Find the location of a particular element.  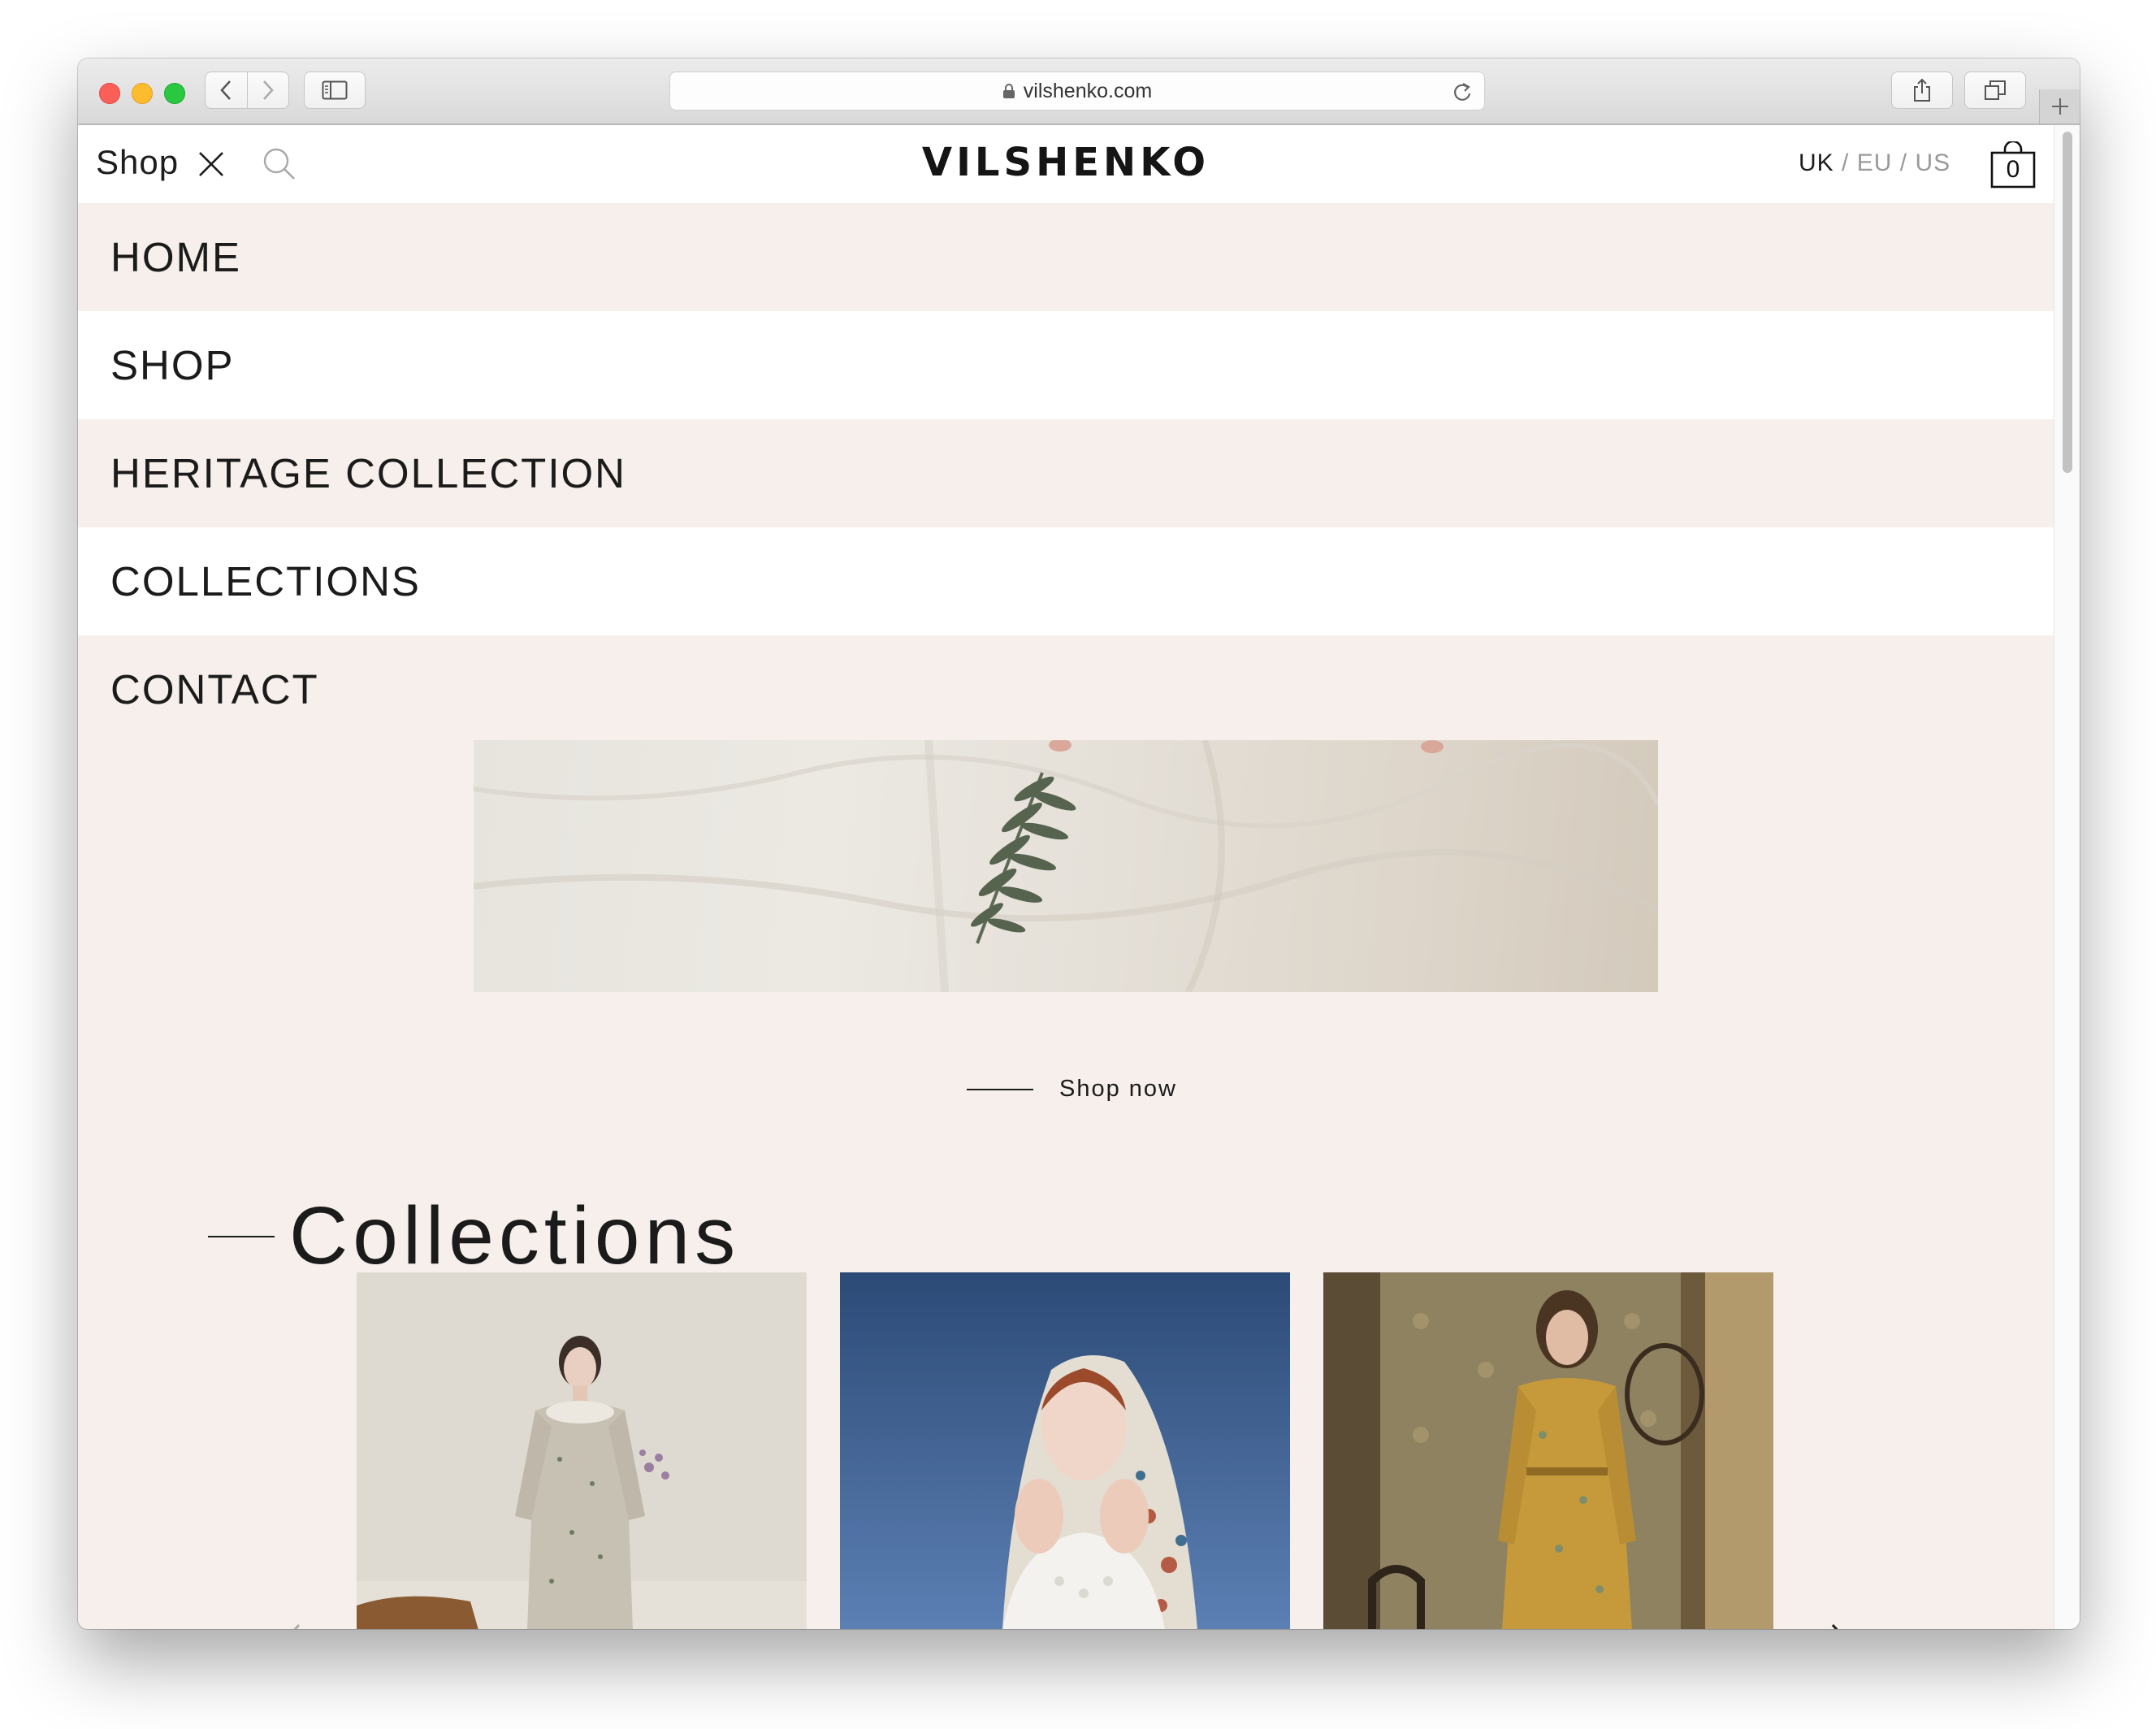

show-tabs-button is located at coordinates (1995, 90).